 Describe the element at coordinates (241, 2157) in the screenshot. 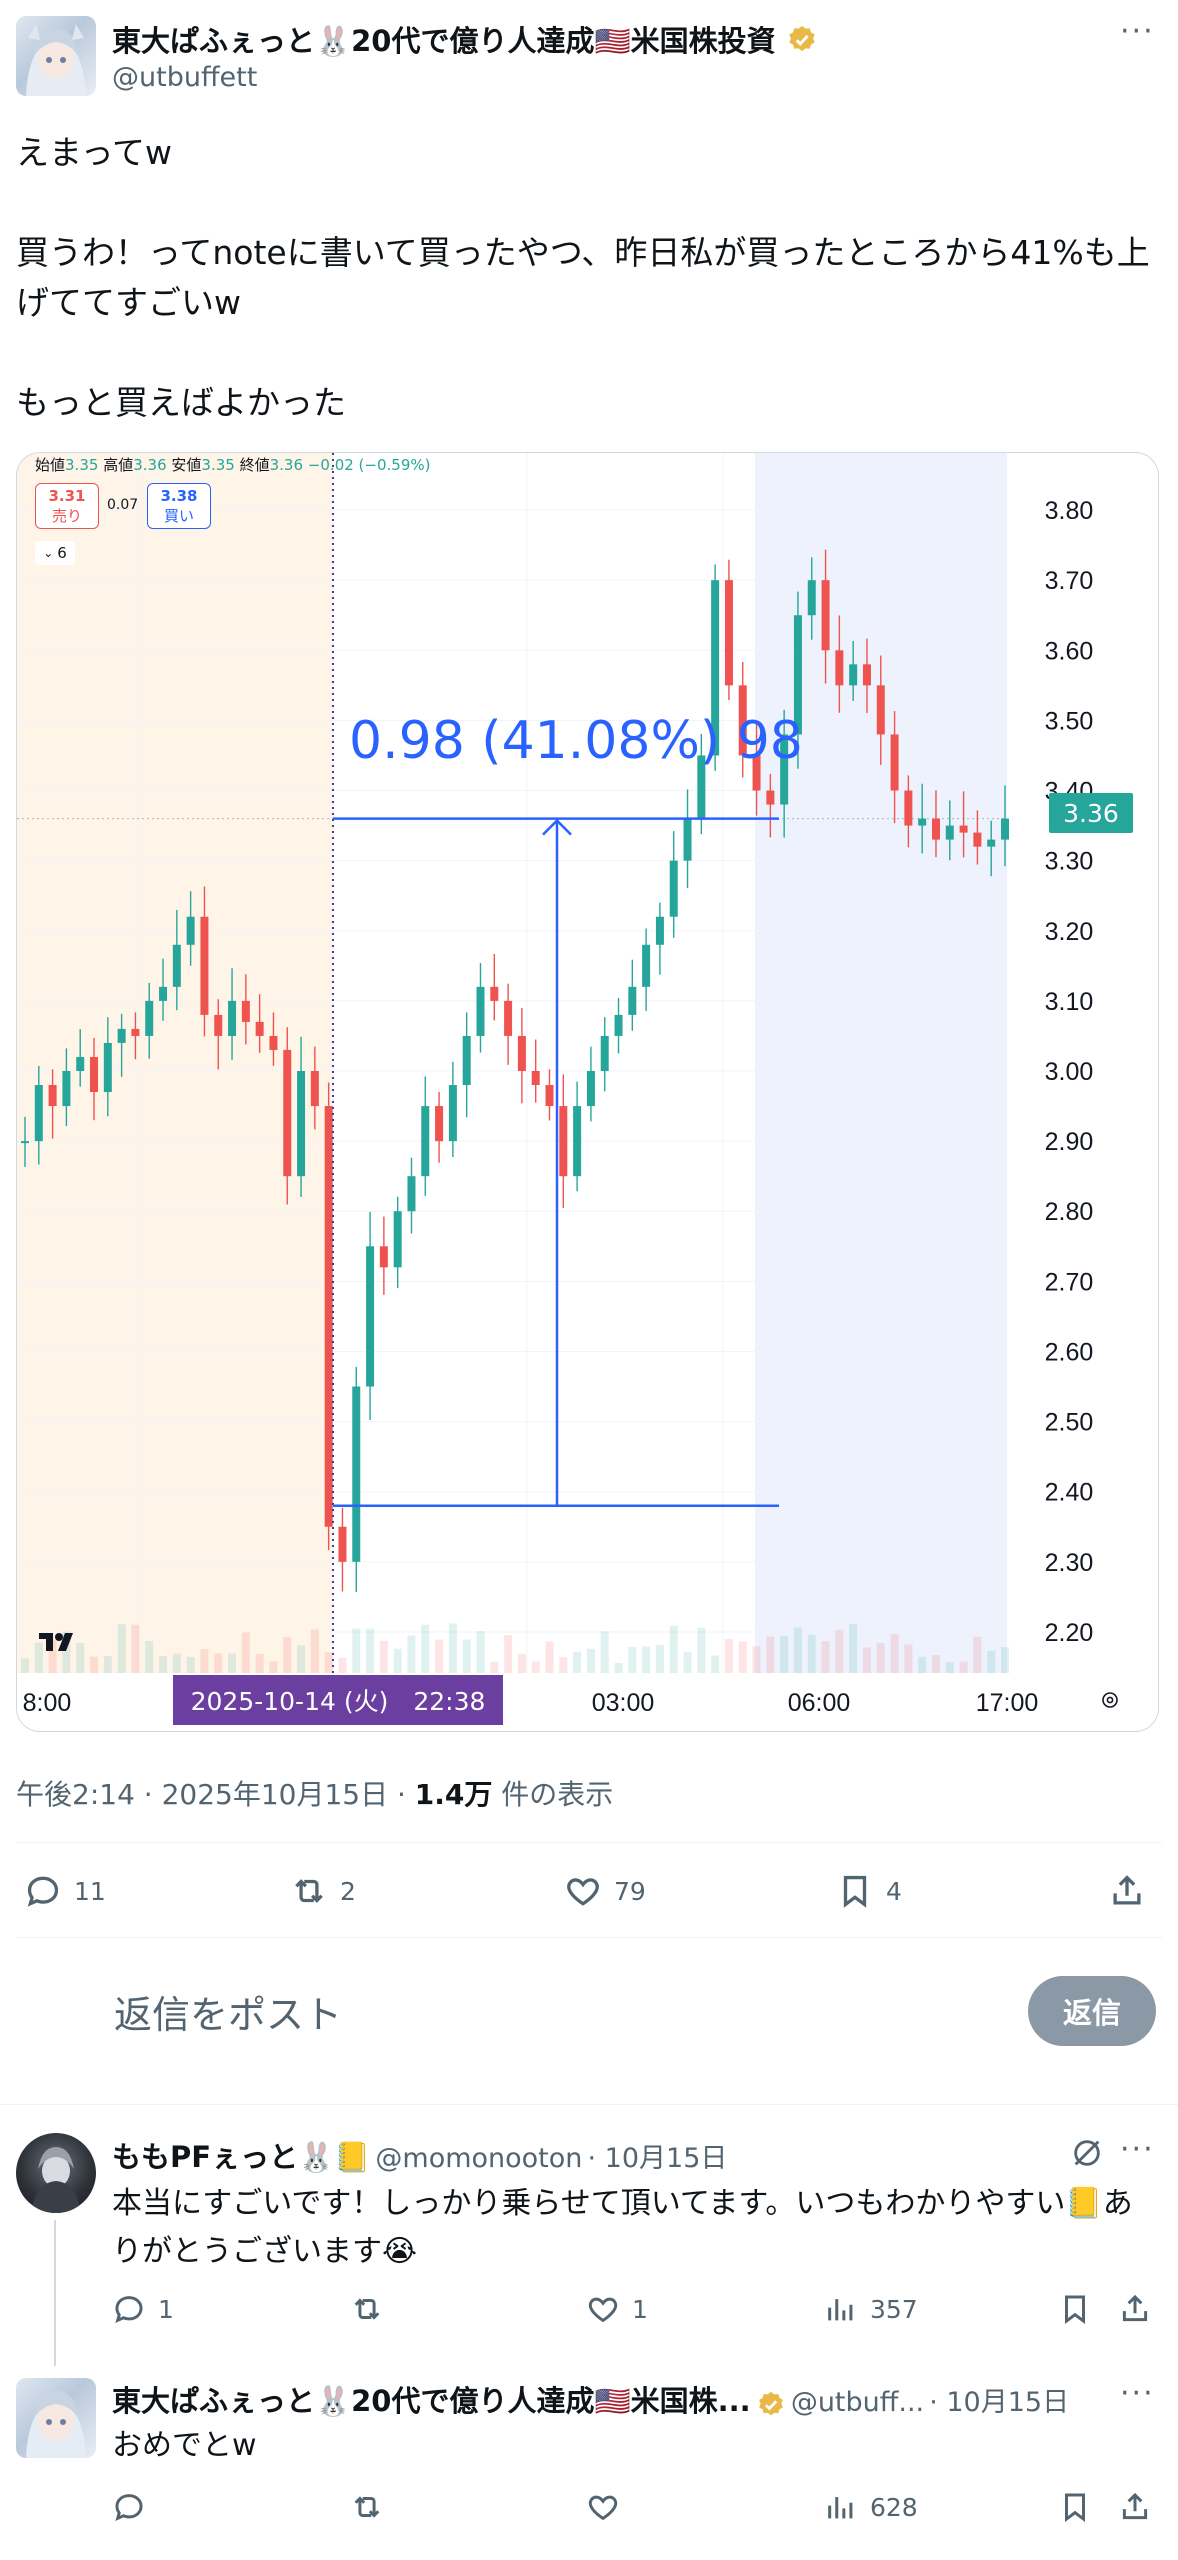

I see `reply-author-name: ももPFぇっと🐰📒` at that location.